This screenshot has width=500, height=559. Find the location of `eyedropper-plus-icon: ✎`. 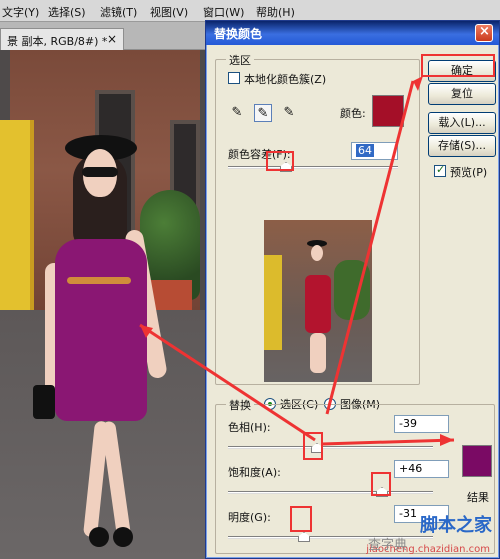

eyedropper-plus-icon: ✎ is located at coordinates (263, 113).